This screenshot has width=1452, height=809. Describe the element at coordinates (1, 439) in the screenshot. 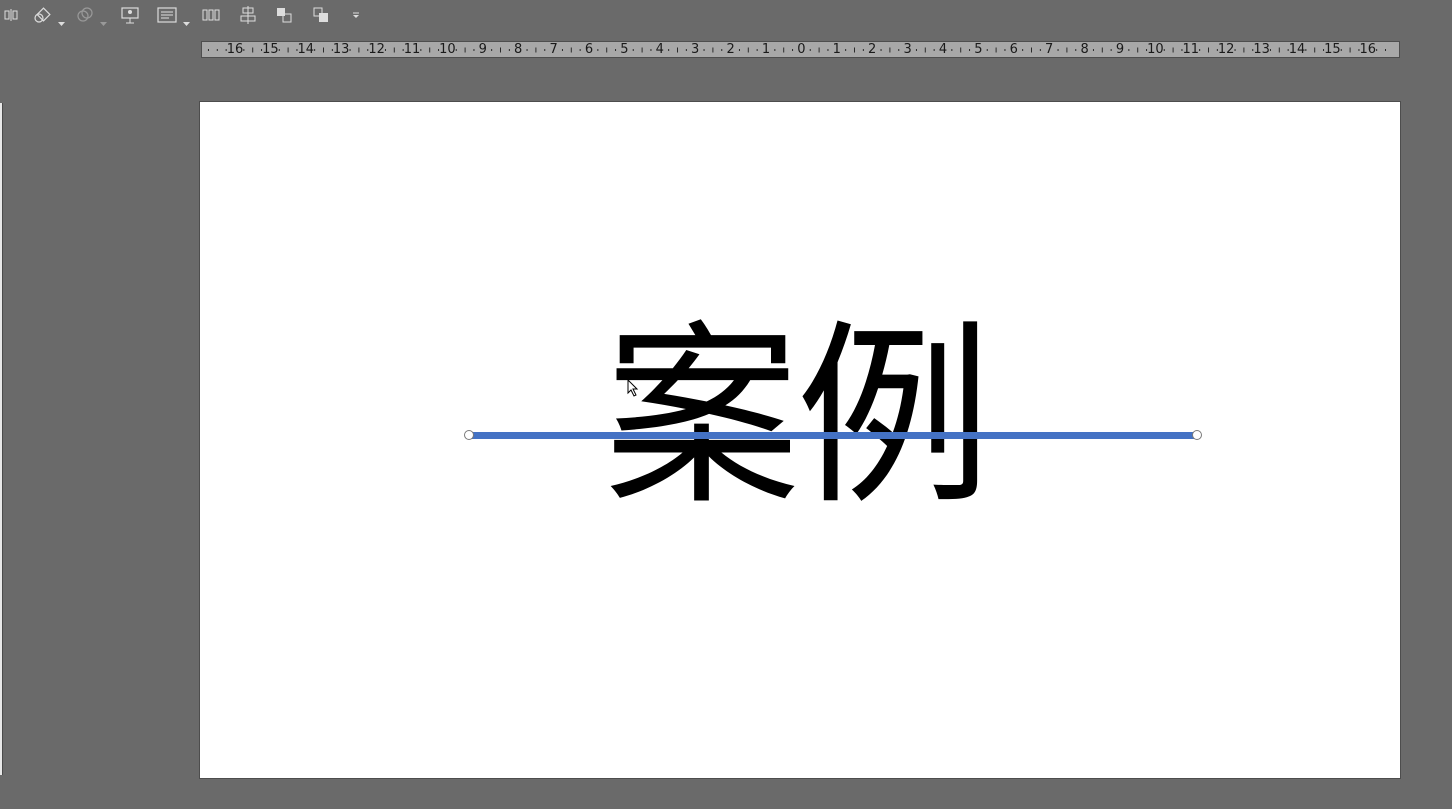

I see `slide-thumbnail-pane-edge` at that location.